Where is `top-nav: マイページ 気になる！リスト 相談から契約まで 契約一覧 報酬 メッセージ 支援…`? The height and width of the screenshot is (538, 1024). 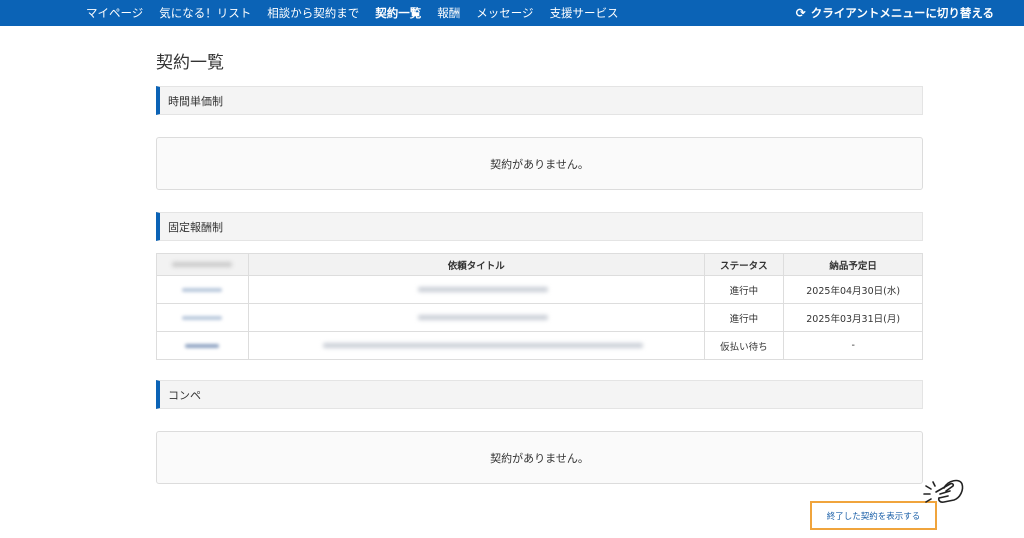
top-nav: マイページ 気になる！リスト 相談から契約まで 契約一覧 報酬 メッセージ 支援… is located at coordinates (512, 13).